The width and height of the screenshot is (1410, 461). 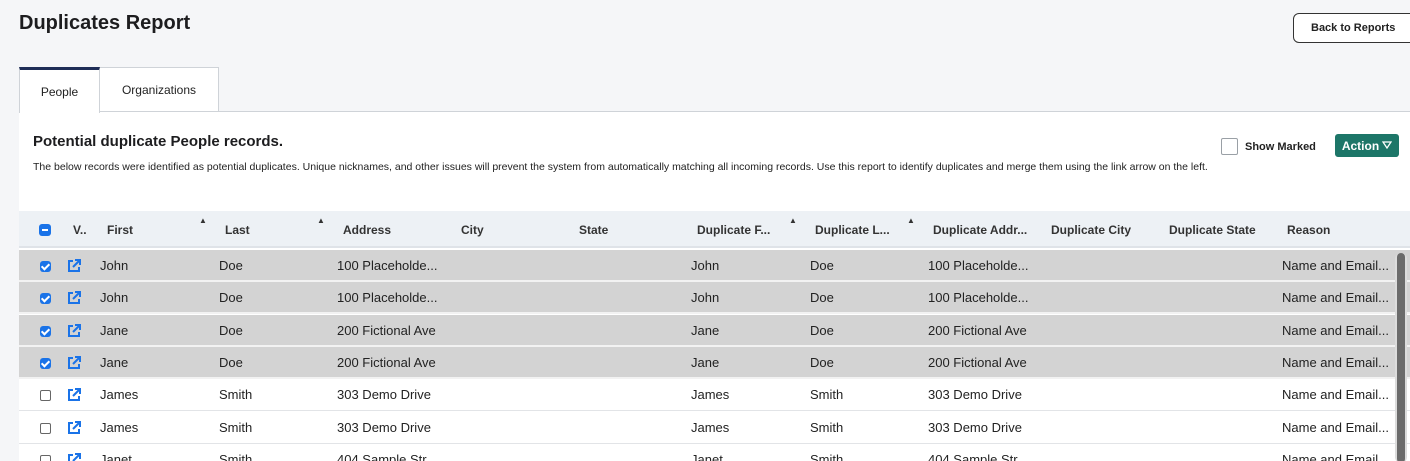 I want to click on scrollbar-thumb, so click(x=1401, y=357).